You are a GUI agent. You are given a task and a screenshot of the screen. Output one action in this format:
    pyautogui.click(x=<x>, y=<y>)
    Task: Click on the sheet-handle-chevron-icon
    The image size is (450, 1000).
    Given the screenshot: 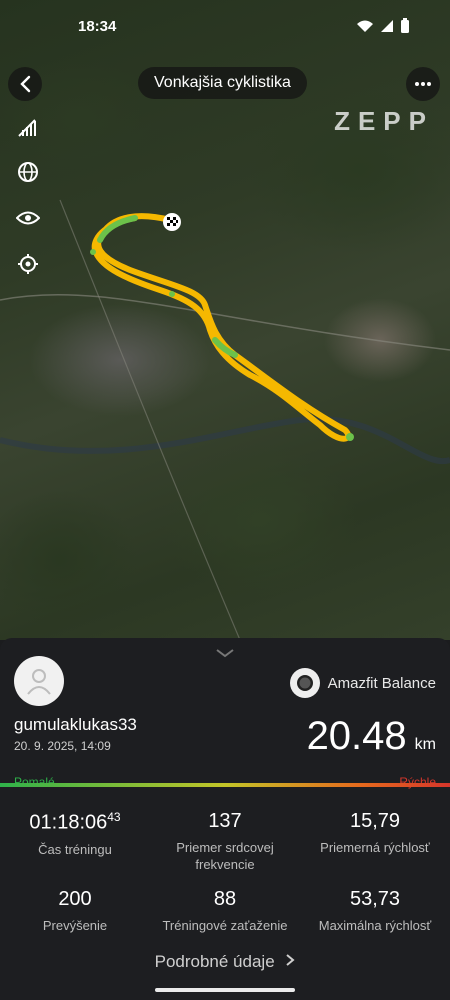 What is the action you would take?
    pyautogui.click(x=225, y=652)
    